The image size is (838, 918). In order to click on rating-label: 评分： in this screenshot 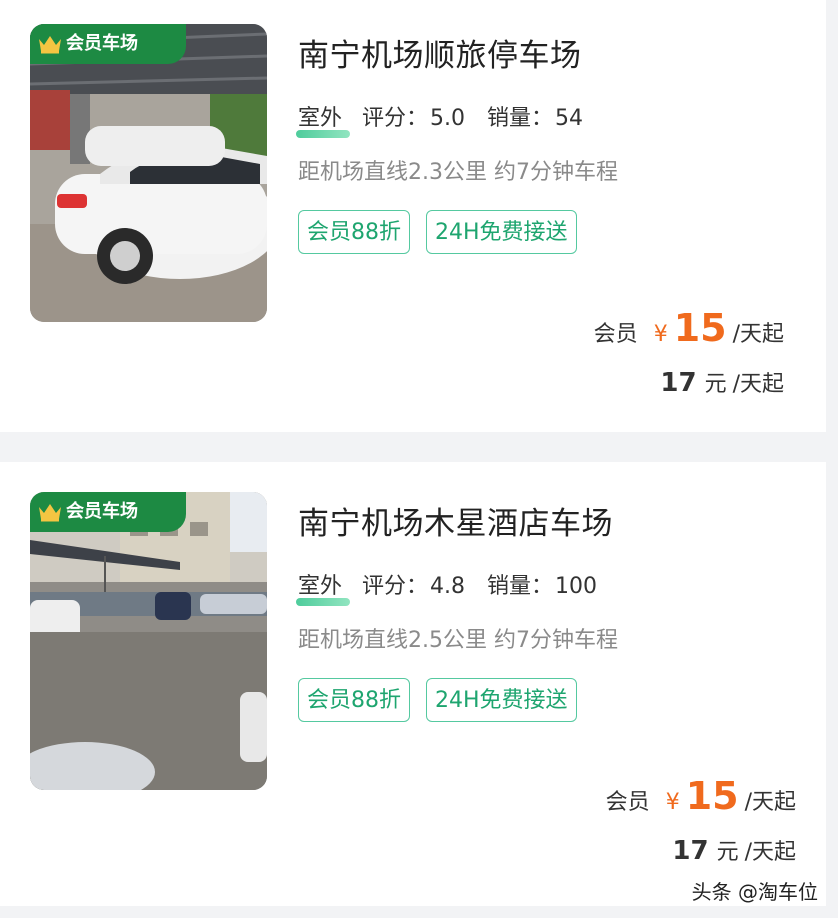, I will do `click(395, 118)`.